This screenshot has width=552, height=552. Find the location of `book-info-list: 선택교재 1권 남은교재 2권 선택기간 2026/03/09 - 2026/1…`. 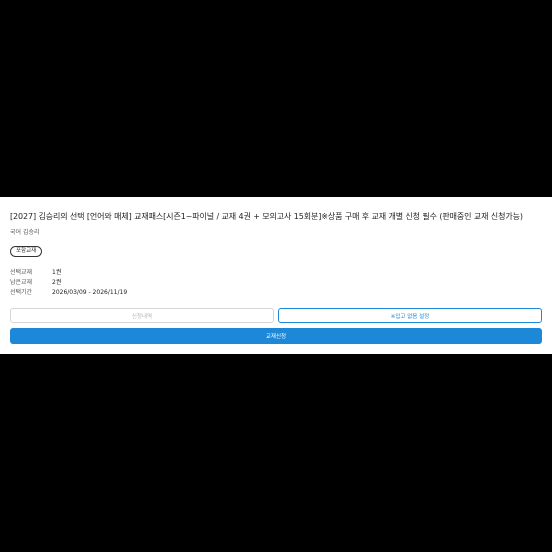

book-info-list: 선택교재 1권 남은교재 2권 선택기간 2026/03/09 - 2026/1… is located at coordinates (276, 283).